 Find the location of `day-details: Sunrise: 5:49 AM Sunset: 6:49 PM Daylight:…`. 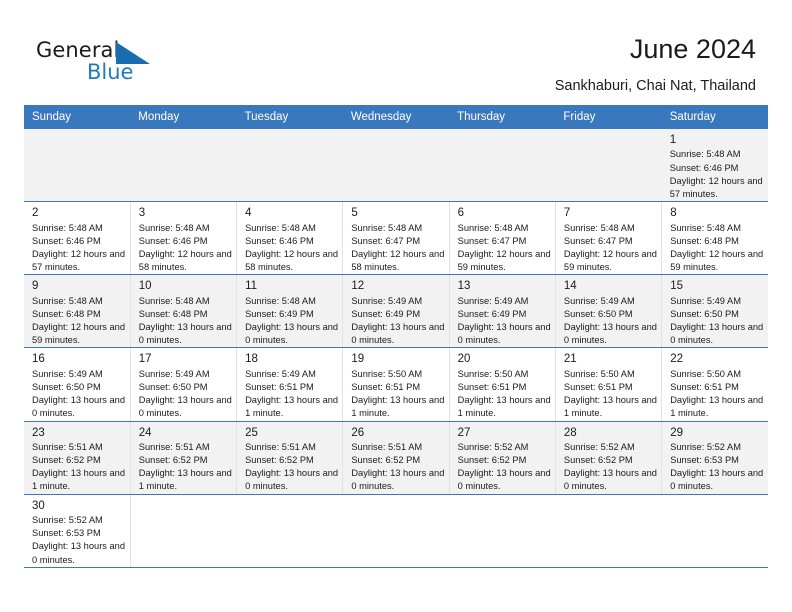

day-details: Sunrise: 5:49 AM Sunset: 6:49 PM Daylight:… is located at coordinates (502, 321).